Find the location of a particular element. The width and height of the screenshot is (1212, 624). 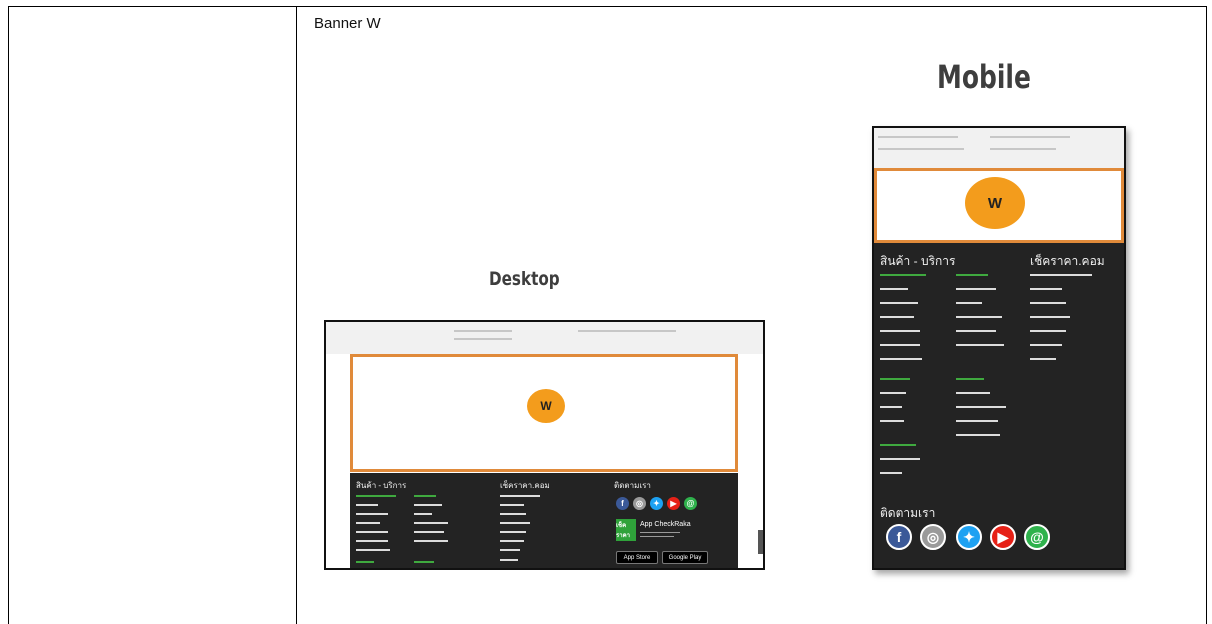

table-border-left is located at coordinates (8, 315).